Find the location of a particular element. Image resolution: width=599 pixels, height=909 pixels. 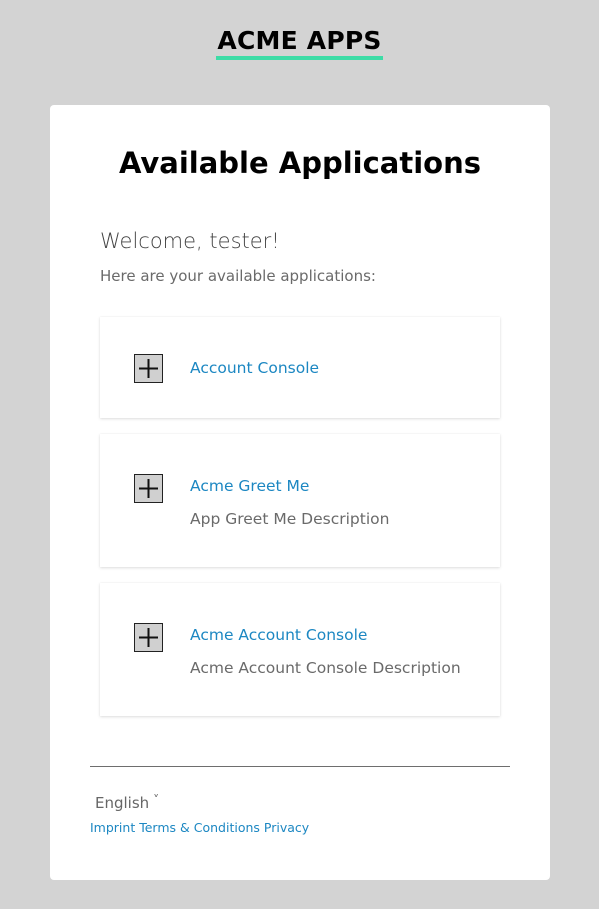

applications-subtitle: Here are your available applications: is located at coordinates (238, 276).